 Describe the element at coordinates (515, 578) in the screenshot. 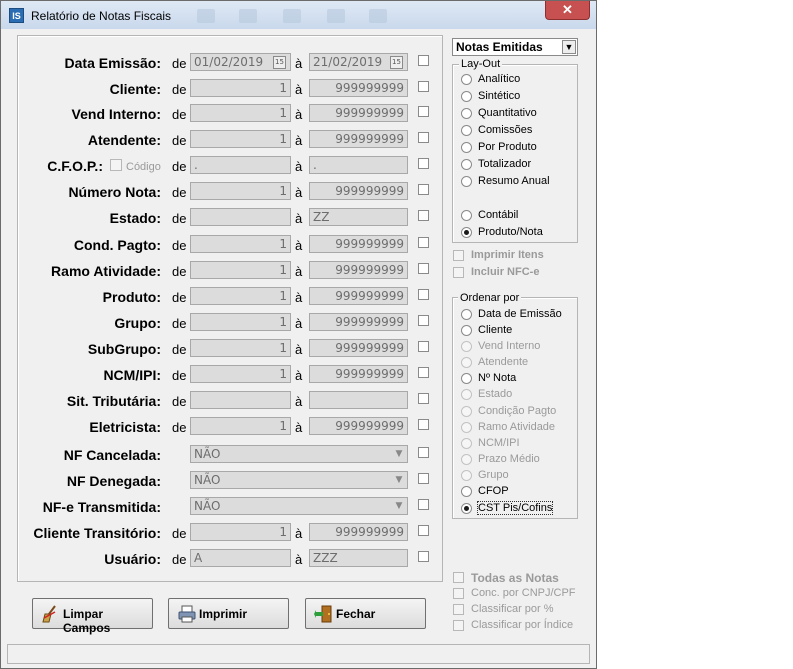

I see `bottom-option-label: Todas as Notas` at that location.